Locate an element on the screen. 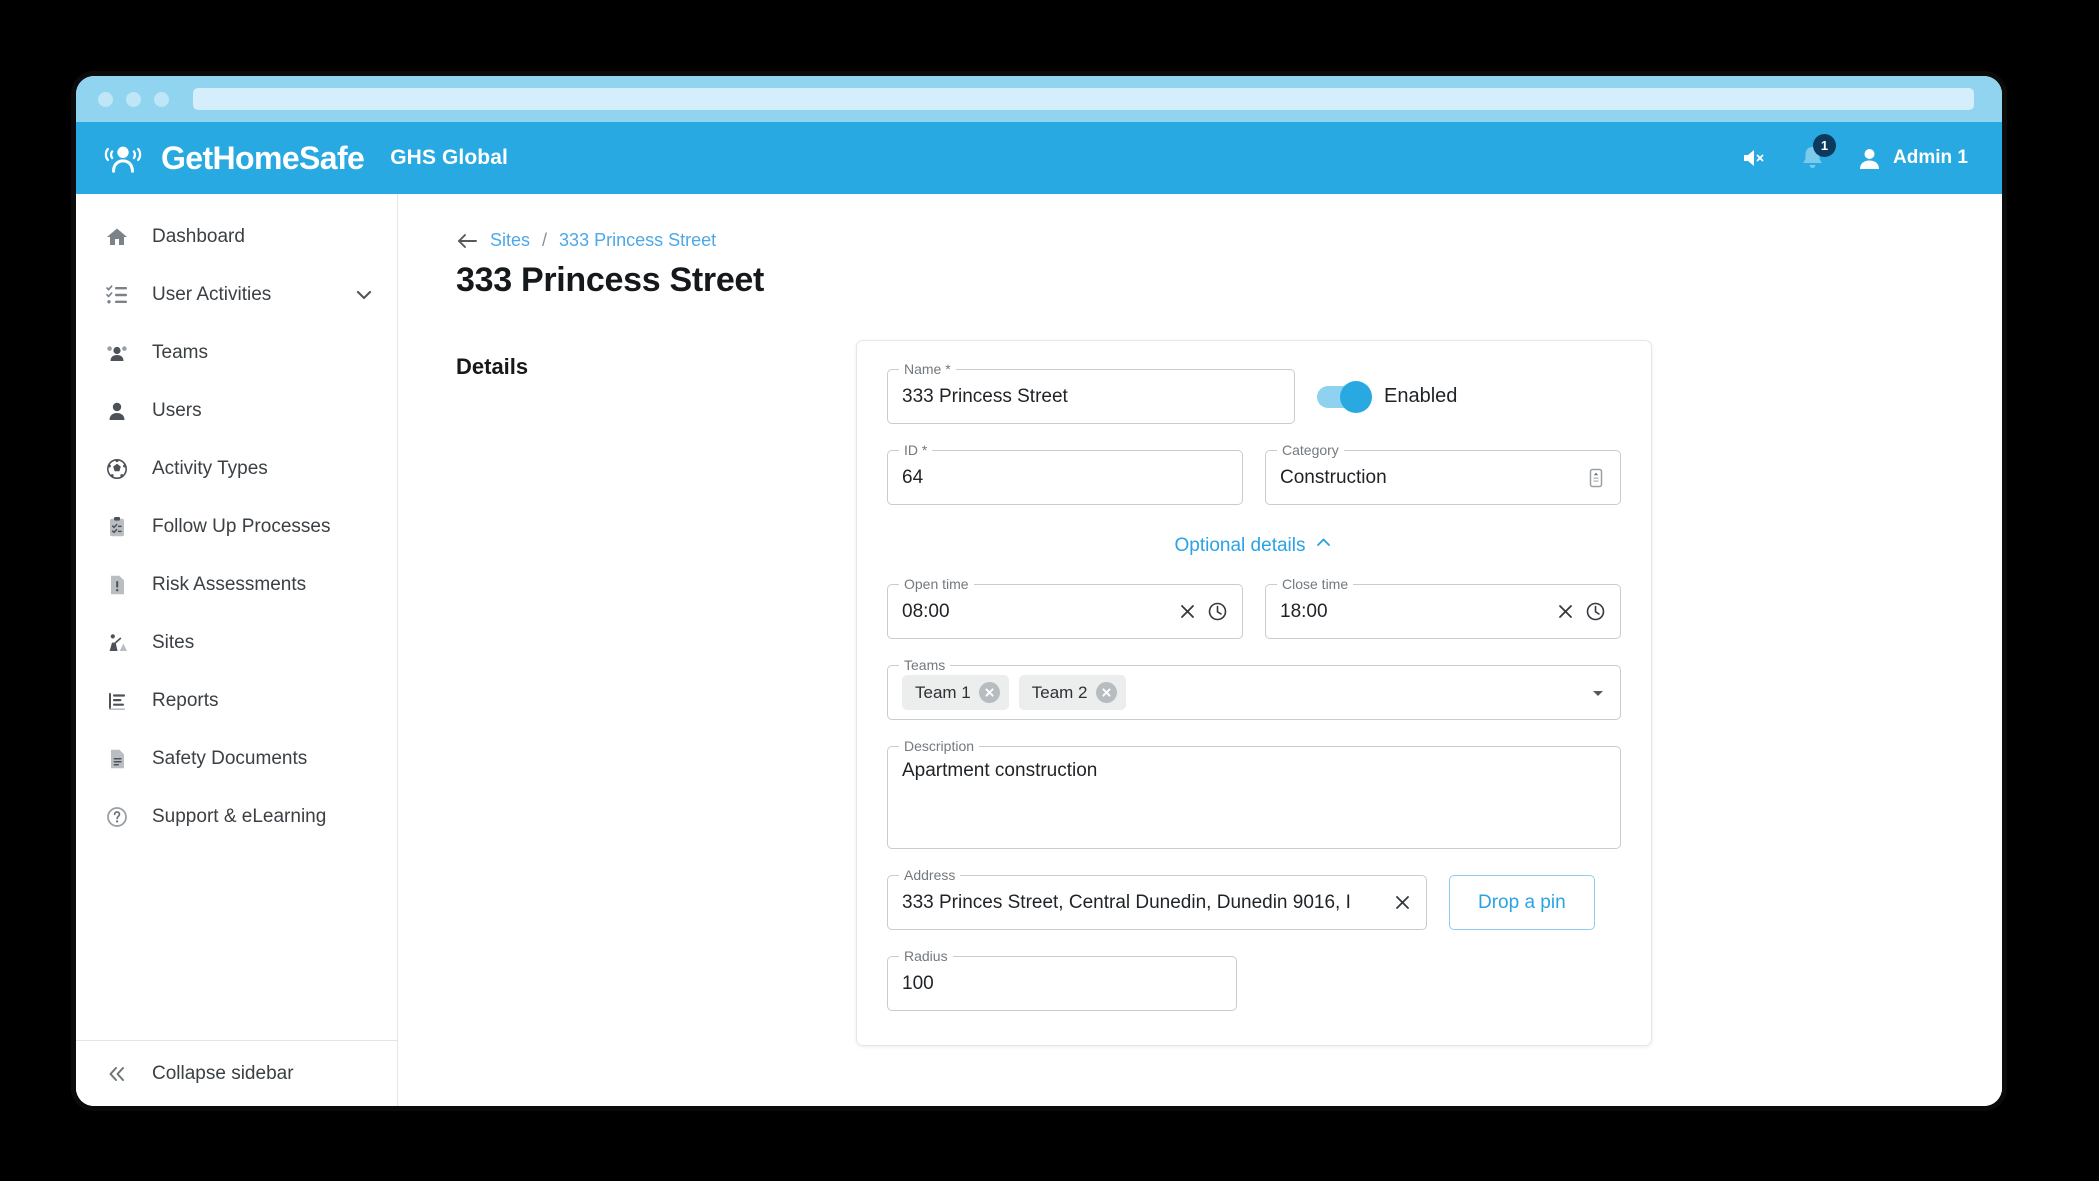 This screenshot has height=1181, width=2099. brand-logo: GetHomeSafe is located at coordinates (233, 158).